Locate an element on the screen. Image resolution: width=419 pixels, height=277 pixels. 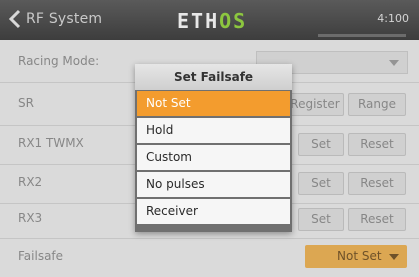
option-not-set: Not Set is located at coordinates (213, 103).